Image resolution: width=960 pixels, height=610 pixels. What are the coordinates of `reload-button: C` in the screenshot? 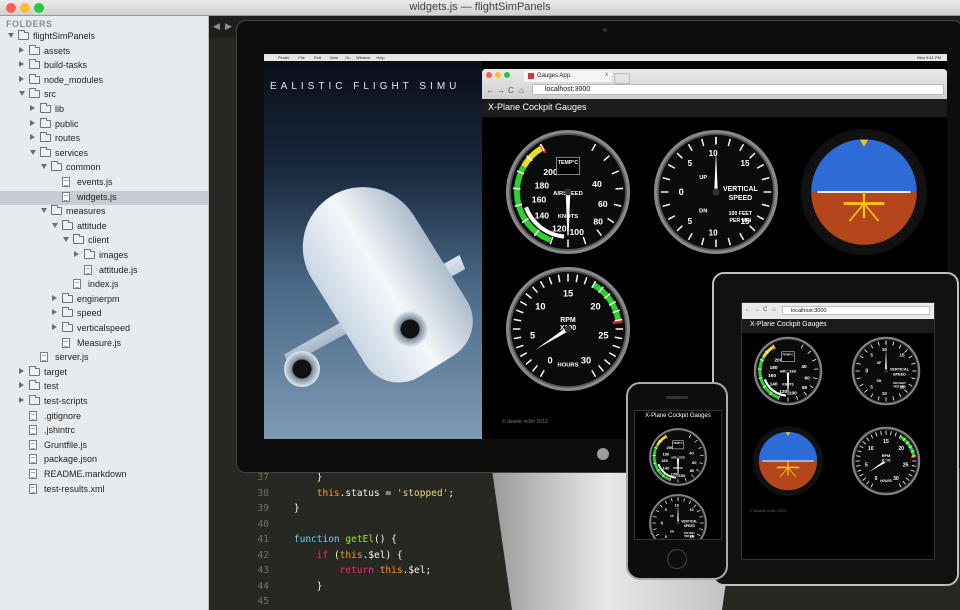 It's located at (511, 90).